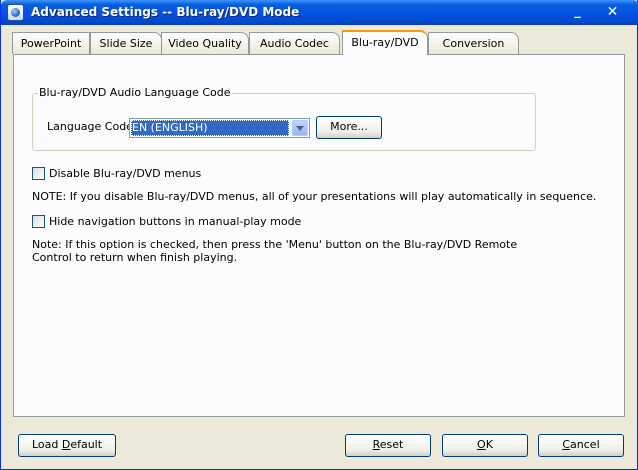 This screenshot has width=638, height=470. What do you see at coordinates (15, 12) in the screenshot?
I see `app-icon` at bounding box center [15, 12].